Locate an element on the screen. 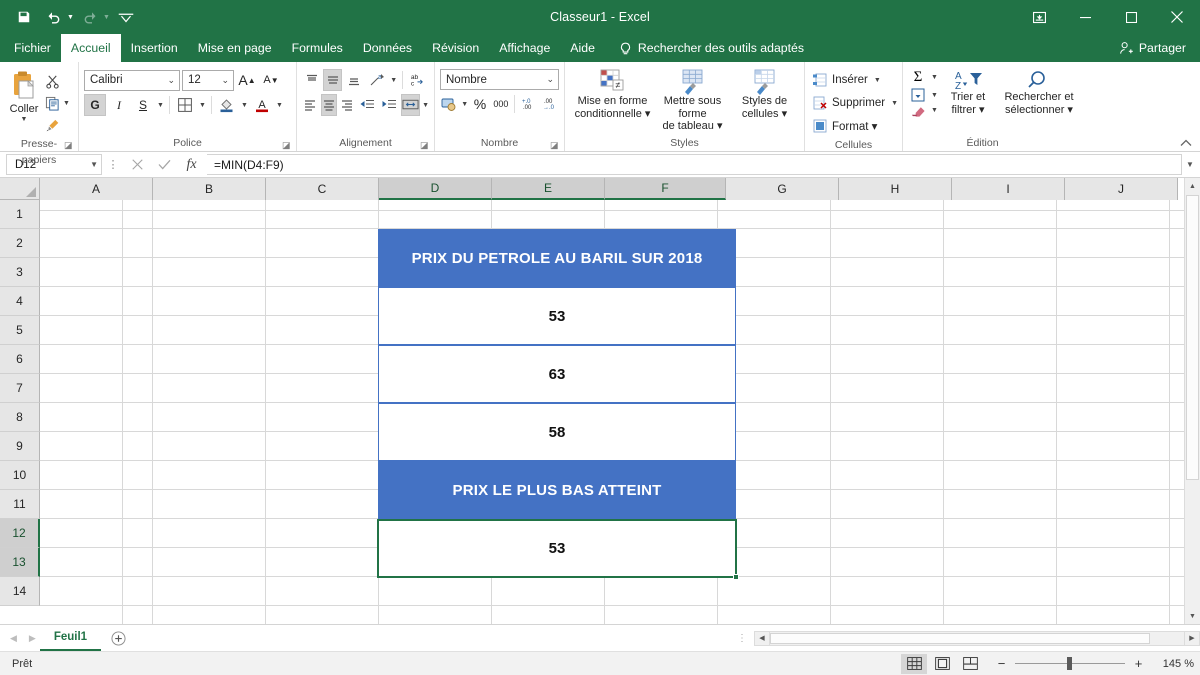  tab-insertion: Insertion is located at coordinates (154, 48).